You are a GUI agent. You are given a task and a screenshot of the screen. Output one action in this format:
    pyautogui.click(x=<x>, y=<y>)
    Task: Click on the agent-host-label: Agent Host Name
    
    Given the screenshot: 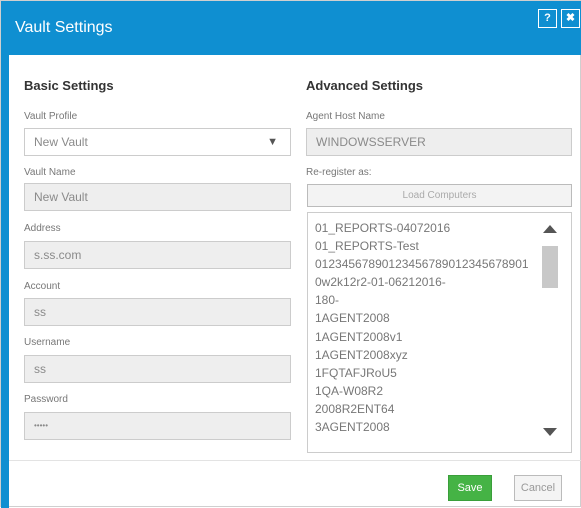 What is the action you would take?
    pyautogui.click(x=345, y=116)
    